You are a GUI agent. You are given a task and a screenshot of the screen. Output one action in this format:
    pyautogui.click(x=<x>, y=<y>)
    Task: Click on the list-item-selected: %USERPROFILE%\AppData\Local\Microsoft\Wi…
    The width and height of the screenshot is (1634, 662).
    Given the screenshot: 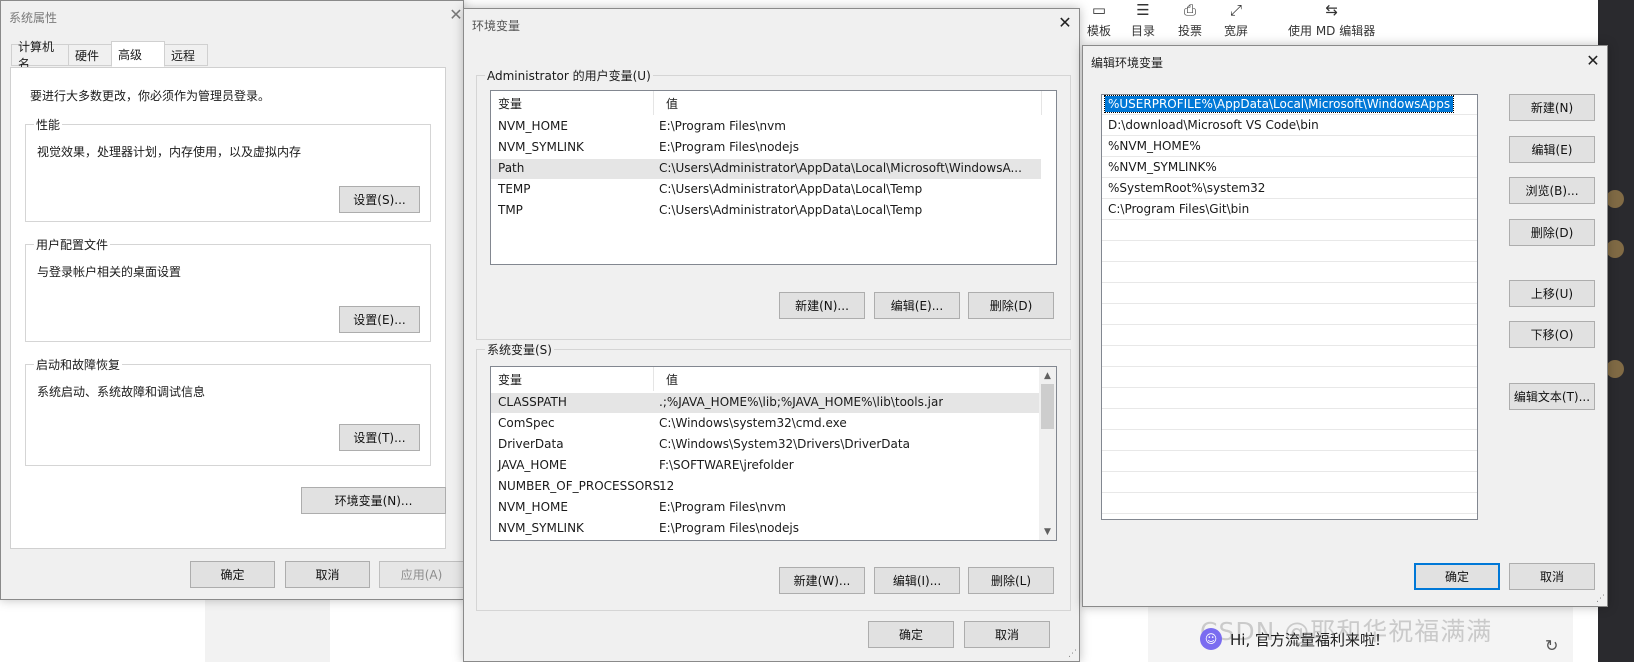 What is the action you would take?
    pyautogui.click(x=1289, y=105)
    